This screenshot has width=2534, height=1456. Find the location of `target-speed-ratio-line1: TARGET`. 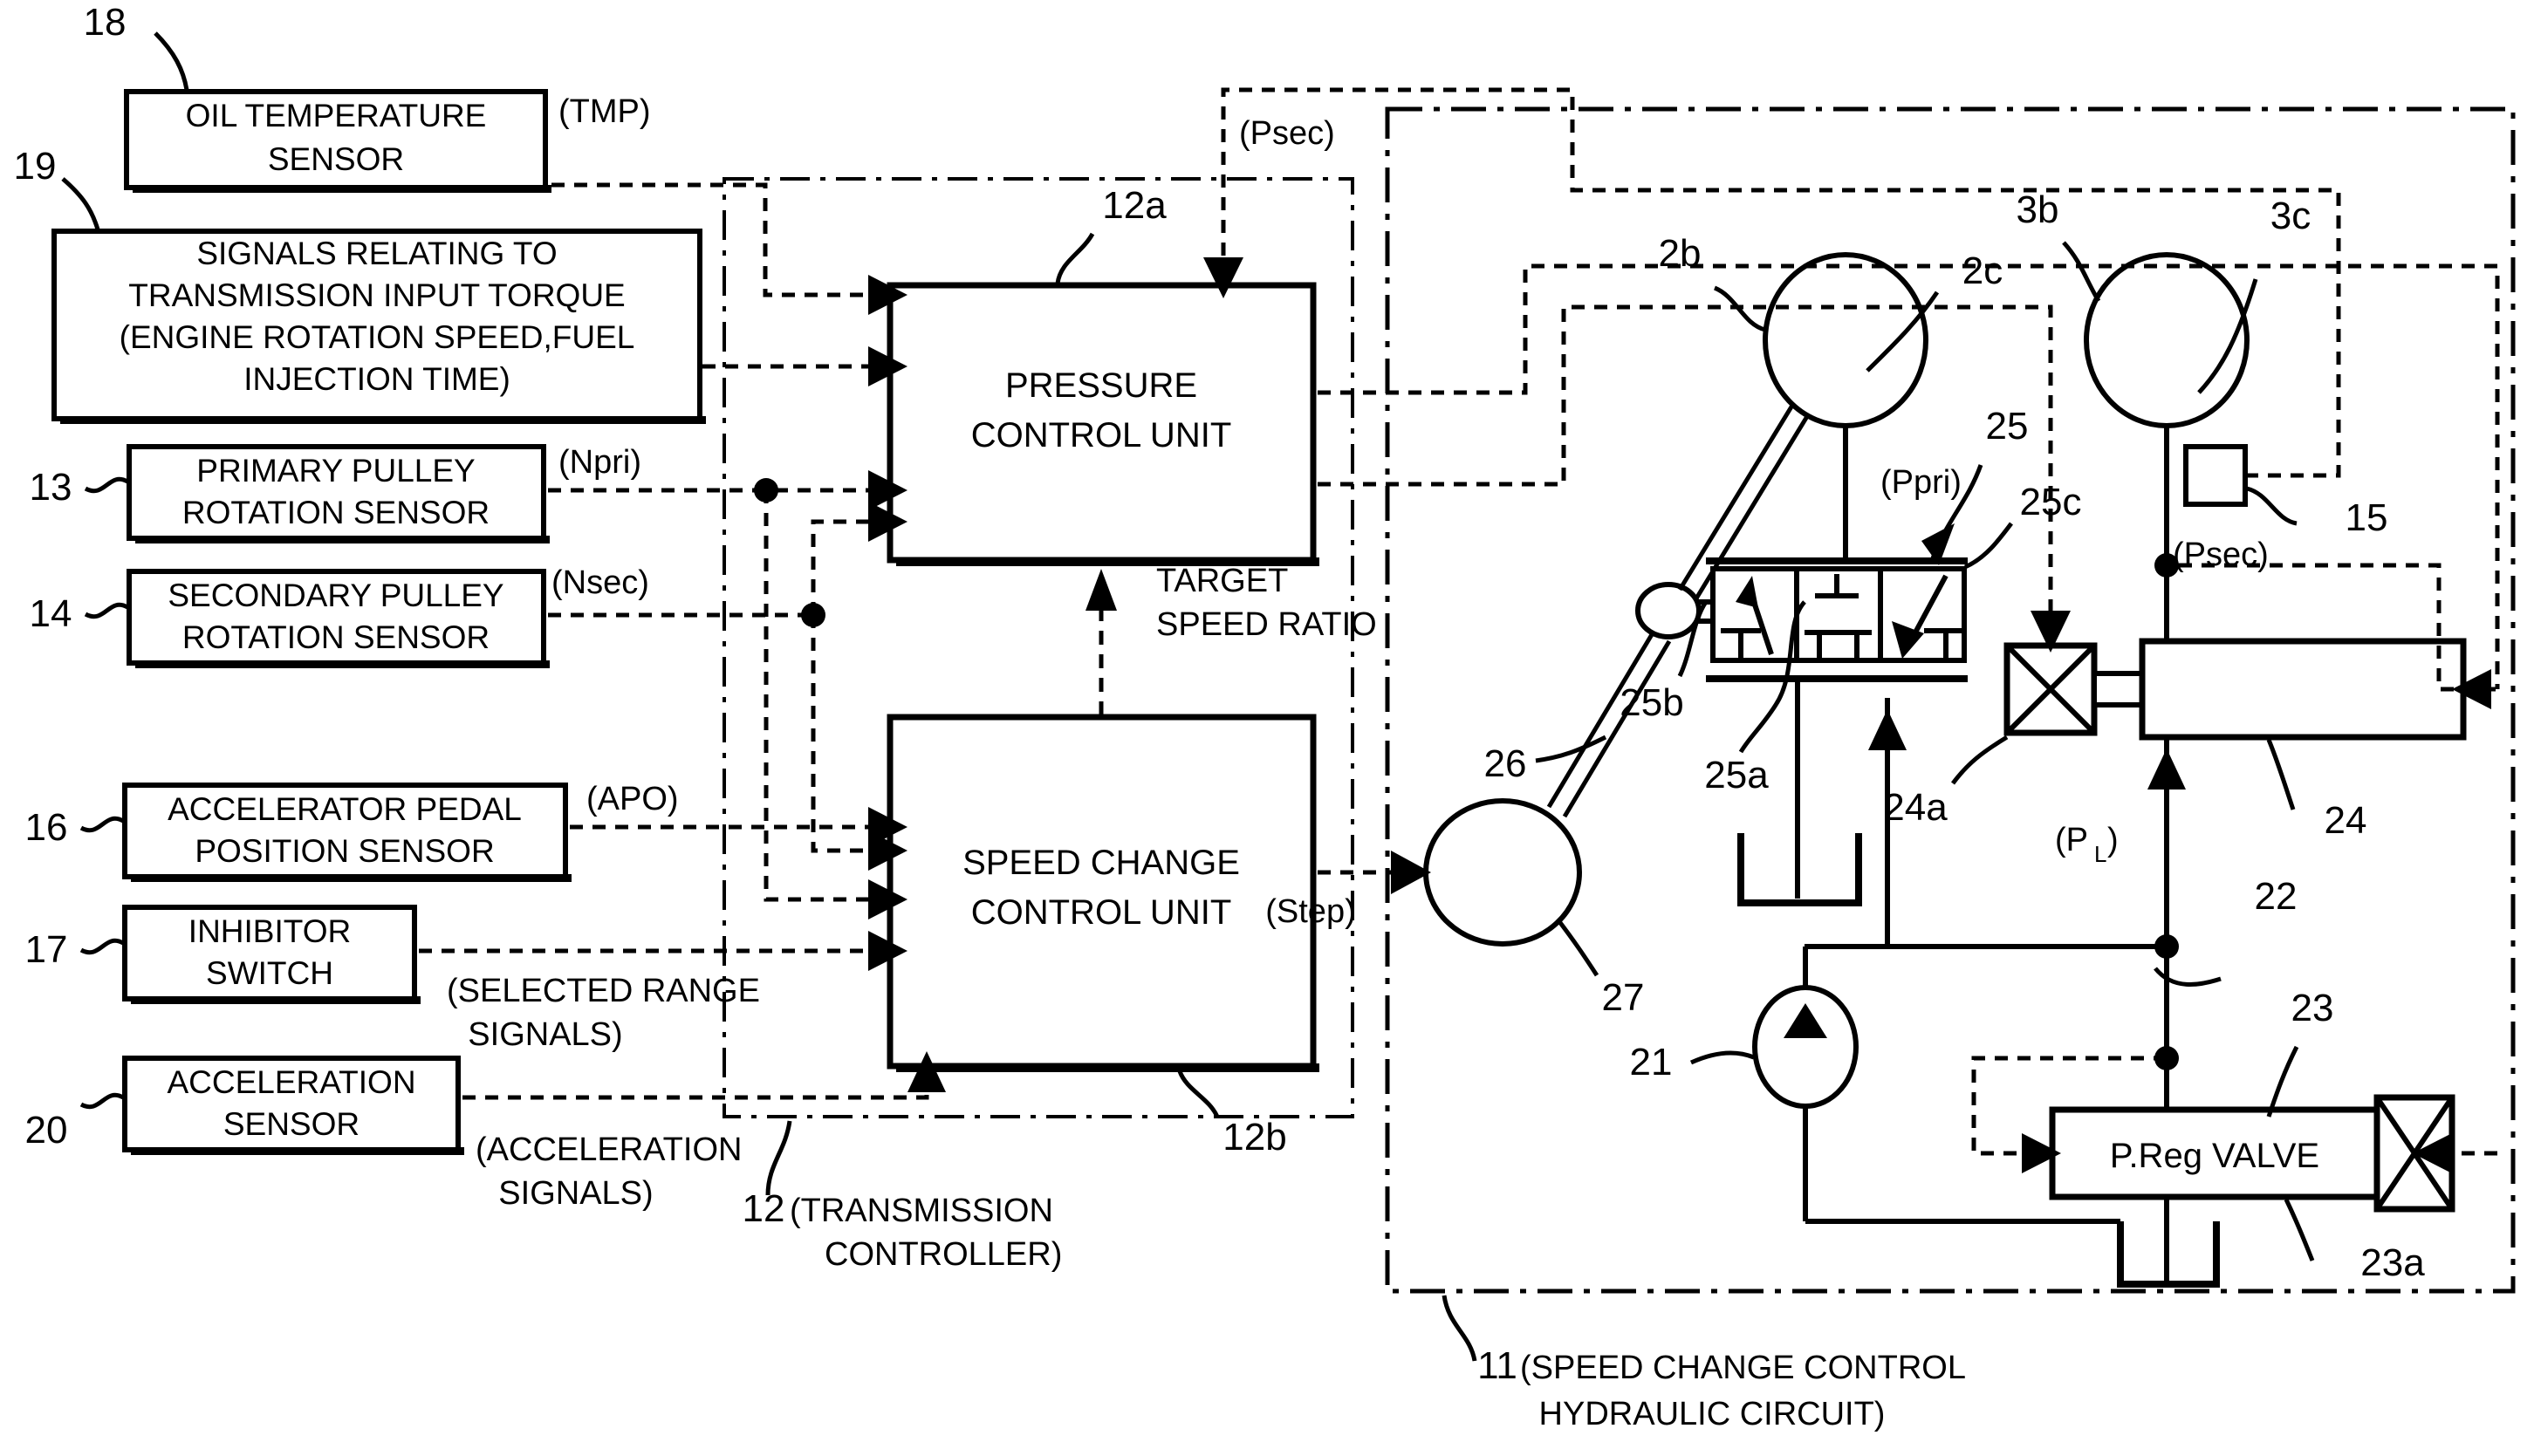

target-speed-ratio-line1: TARGET is located at coordinates (1222, 581).